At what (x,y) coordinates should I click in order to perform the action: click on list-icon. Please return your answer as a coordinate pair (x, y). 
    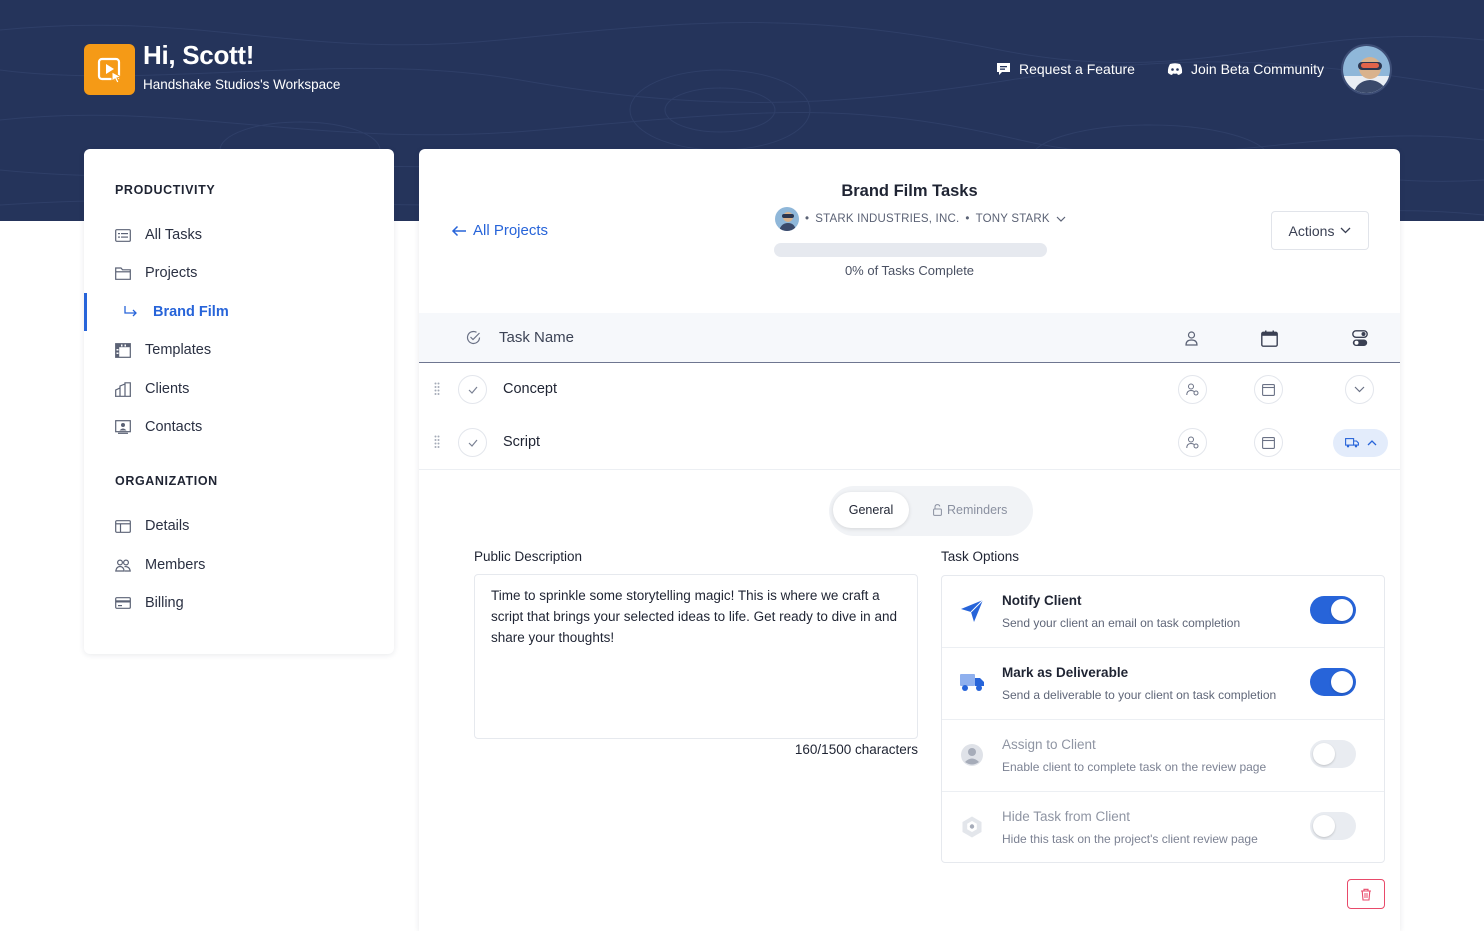
    Looking at the image, I should click on (123, 235).